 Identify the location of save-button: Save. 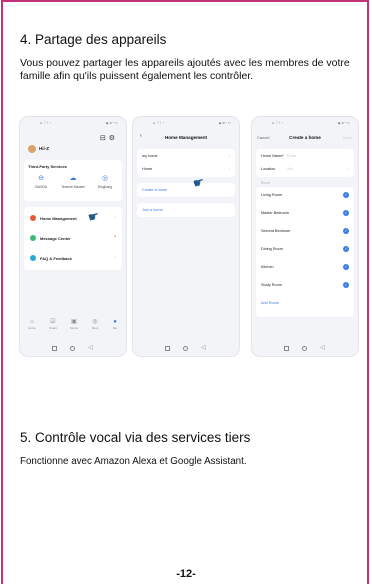
(347, 137).